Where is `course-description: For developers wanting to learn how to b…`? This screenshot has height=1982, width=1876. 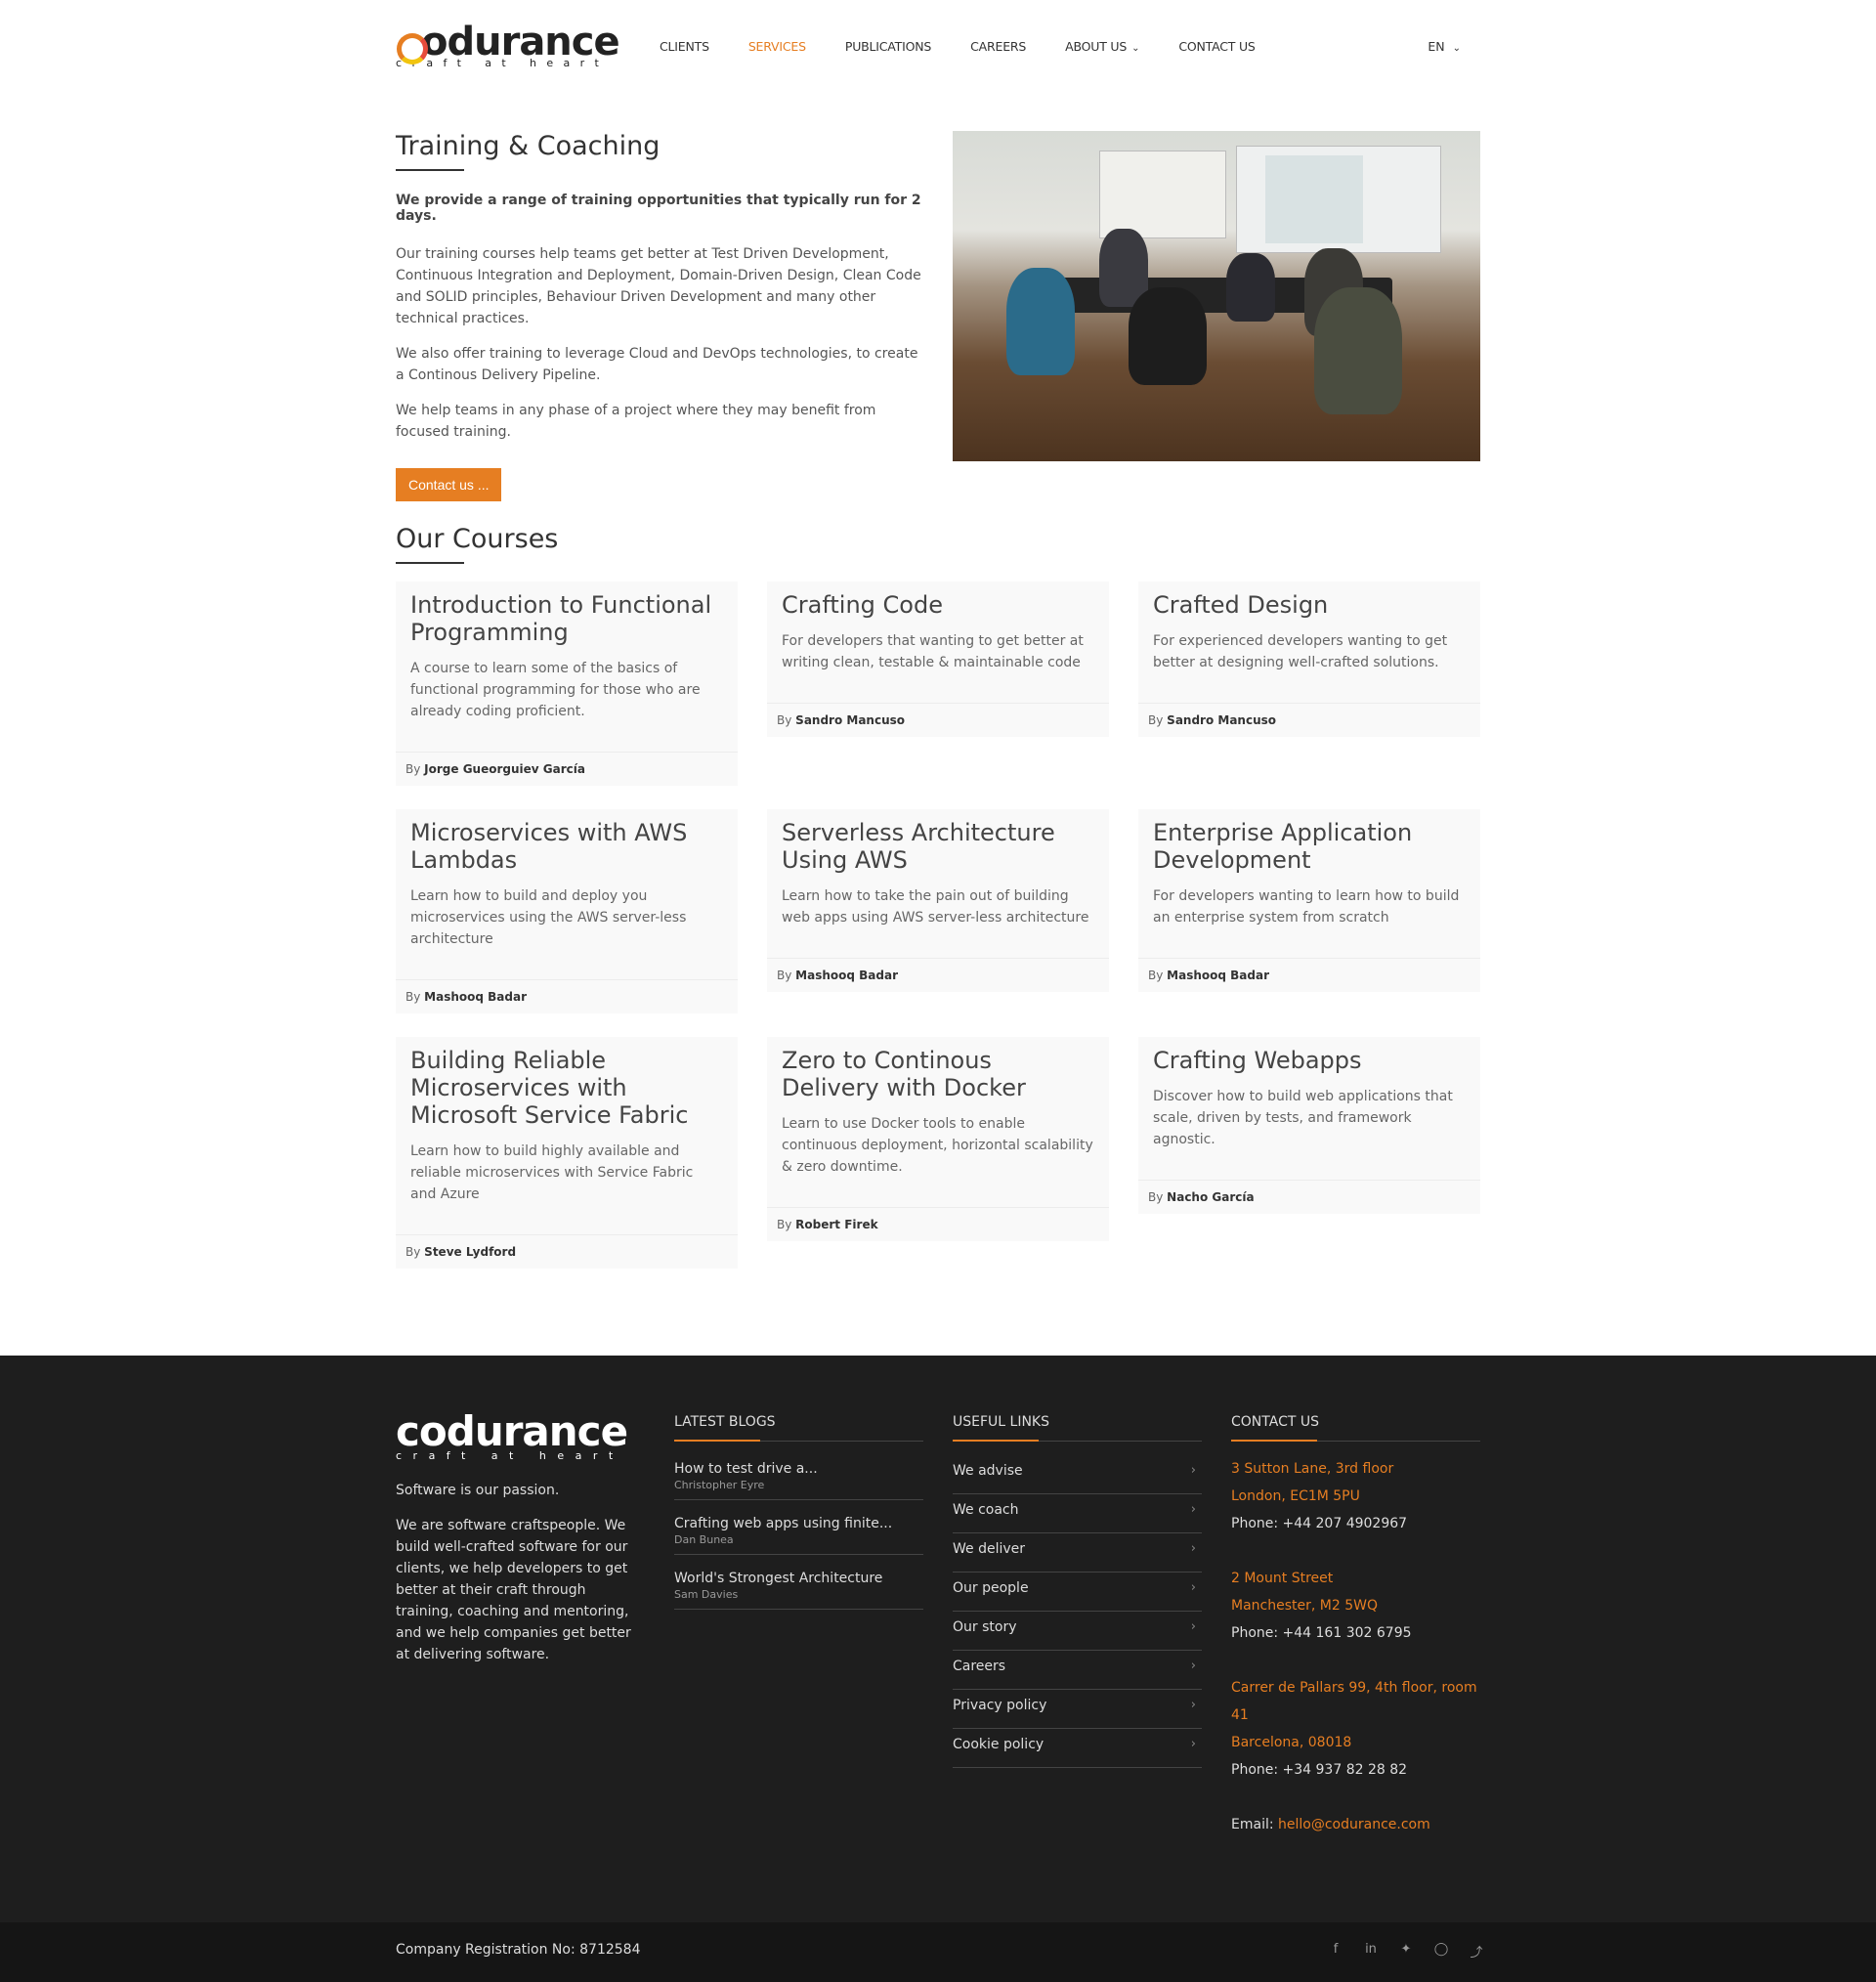
course-description: For developers wanting to learn how to b… is located at coordinates (1306, 907).